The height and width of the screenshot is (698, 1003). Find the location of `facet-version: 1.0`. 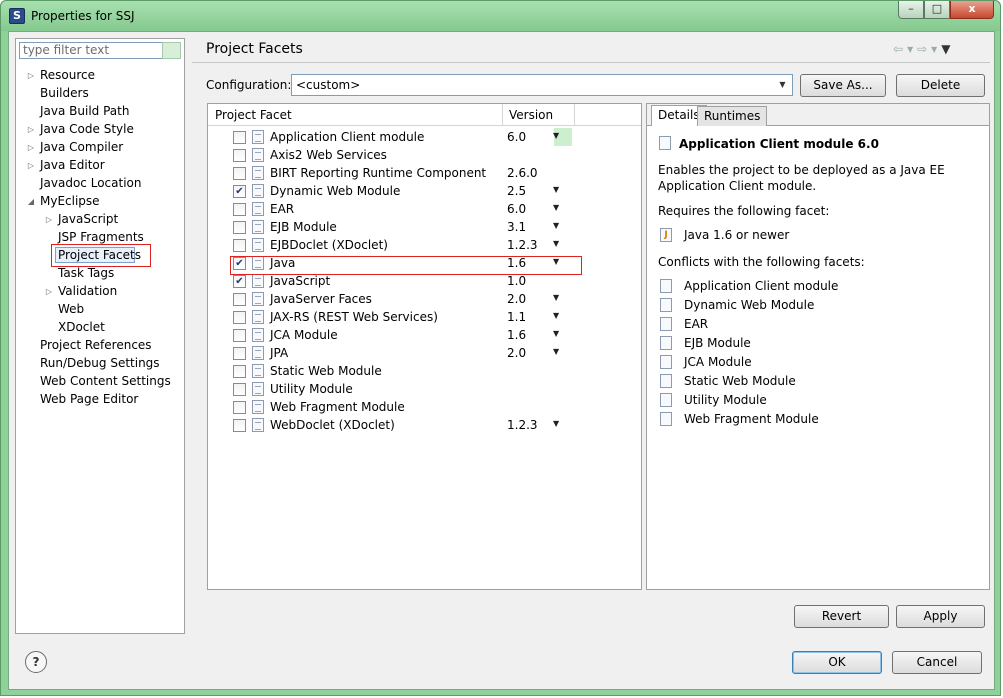

facet-version: 1.0 is located at coordinates (516, 281).